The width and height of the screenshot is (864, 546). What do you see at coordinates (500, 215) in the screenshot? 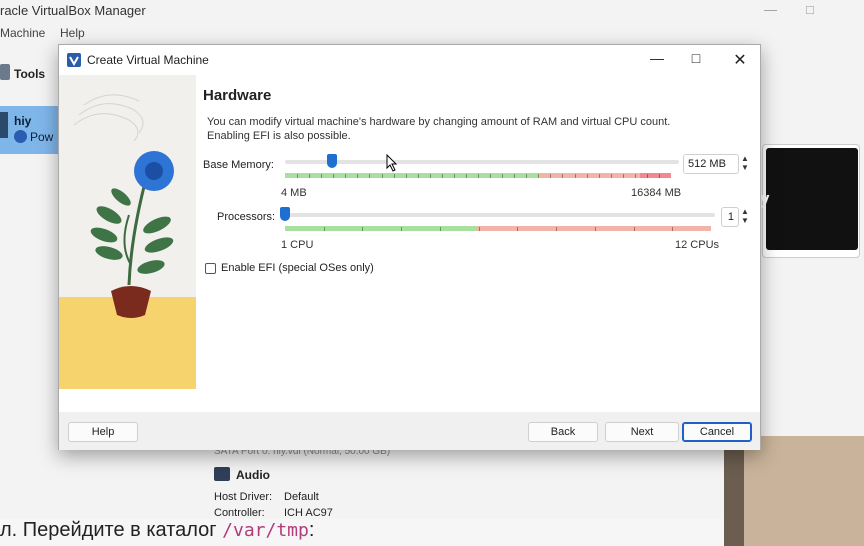
I see `processors-slider-track` at bounding box center [500, 215].